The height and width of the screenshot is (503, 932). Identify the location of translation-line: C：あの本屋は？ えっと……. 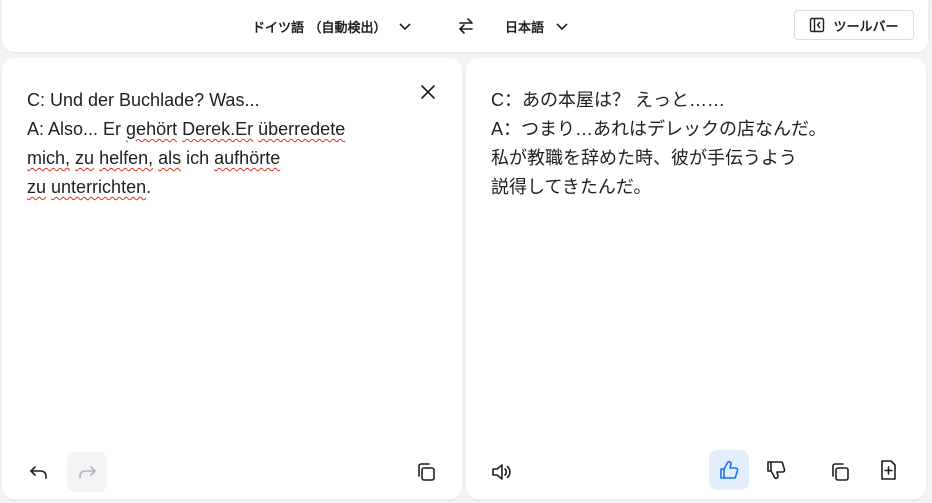
(608, 100).